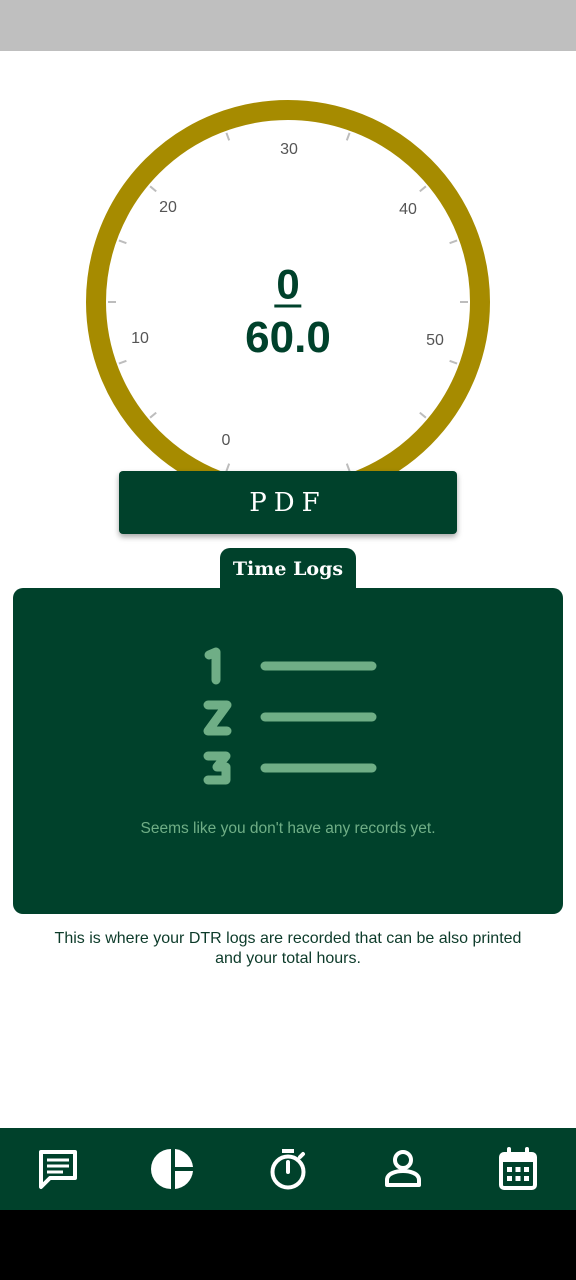 Image resolution: width=576 pixels, height=1280 pixels. What do you see at coordinates (408, 209) in the screenshot?
I see `gauge-label-40: 40` at bounding box center [408, 209].